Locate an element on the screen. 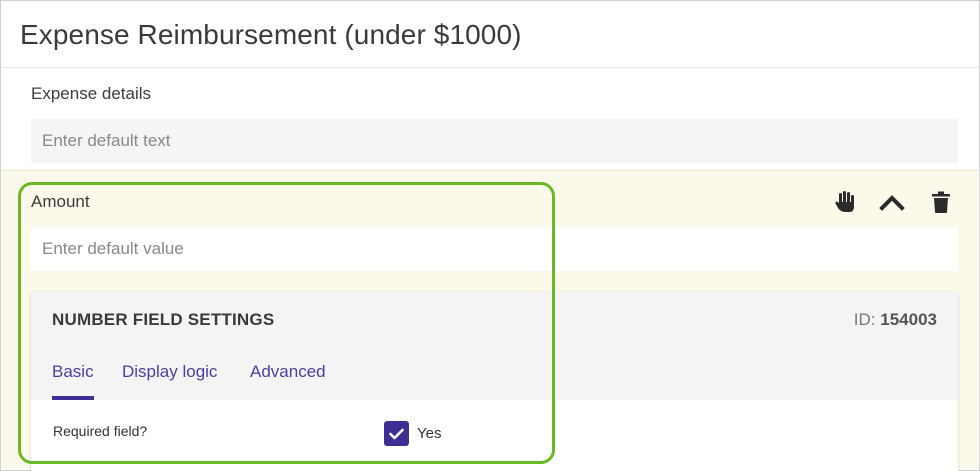 The image size is (980, 471). checkmark-icon is located at coordinates (396, 433).